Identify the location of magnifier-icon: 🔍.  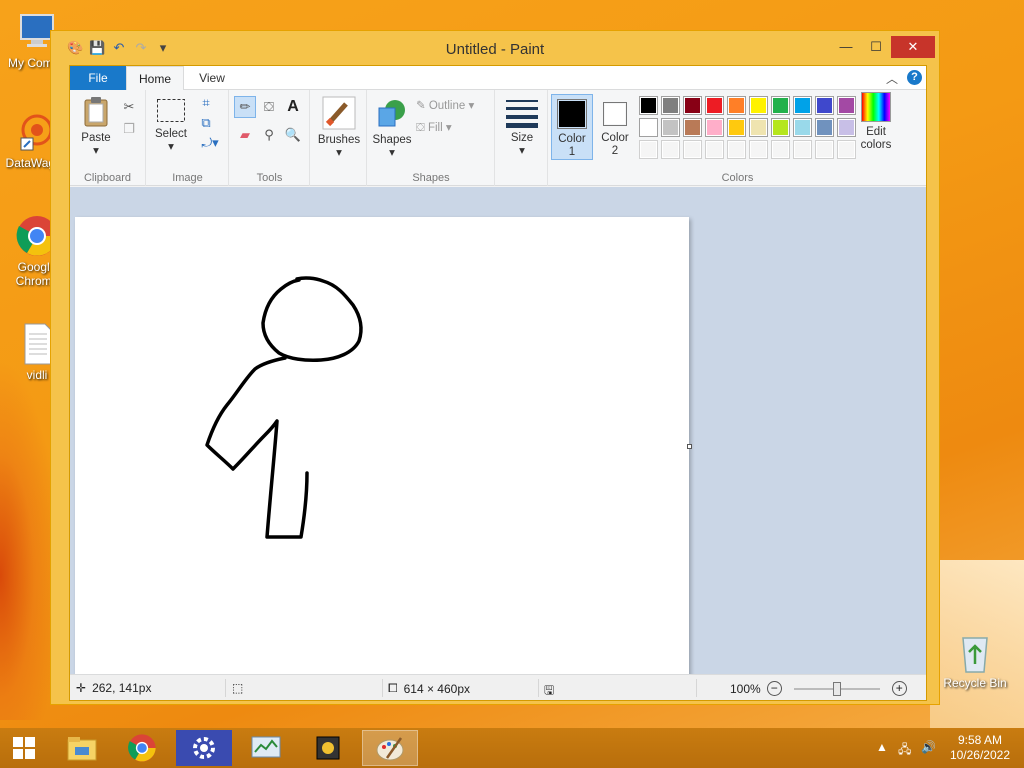
(293, 135).